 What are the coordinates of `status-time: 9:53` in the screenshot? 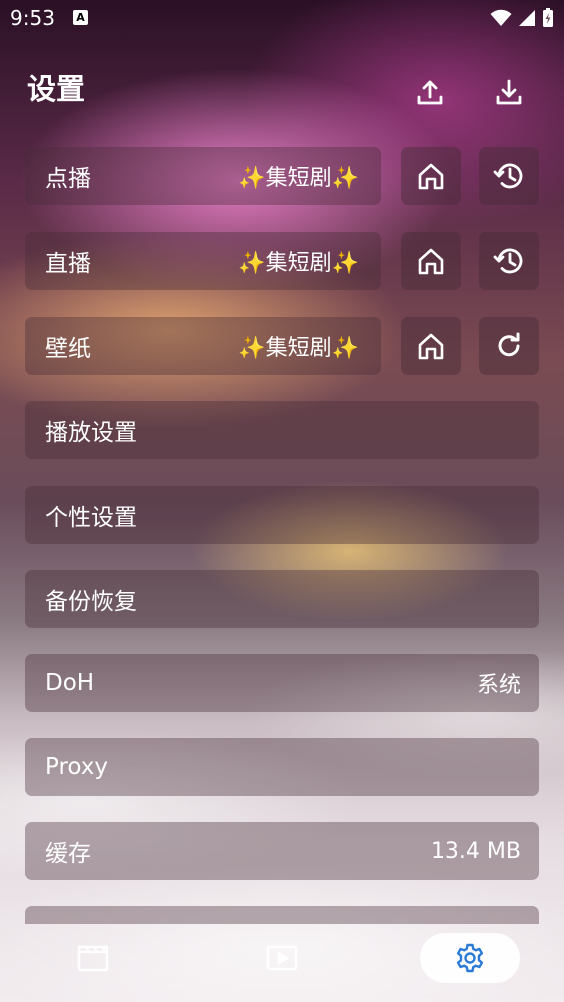 It's located at (32, 18).